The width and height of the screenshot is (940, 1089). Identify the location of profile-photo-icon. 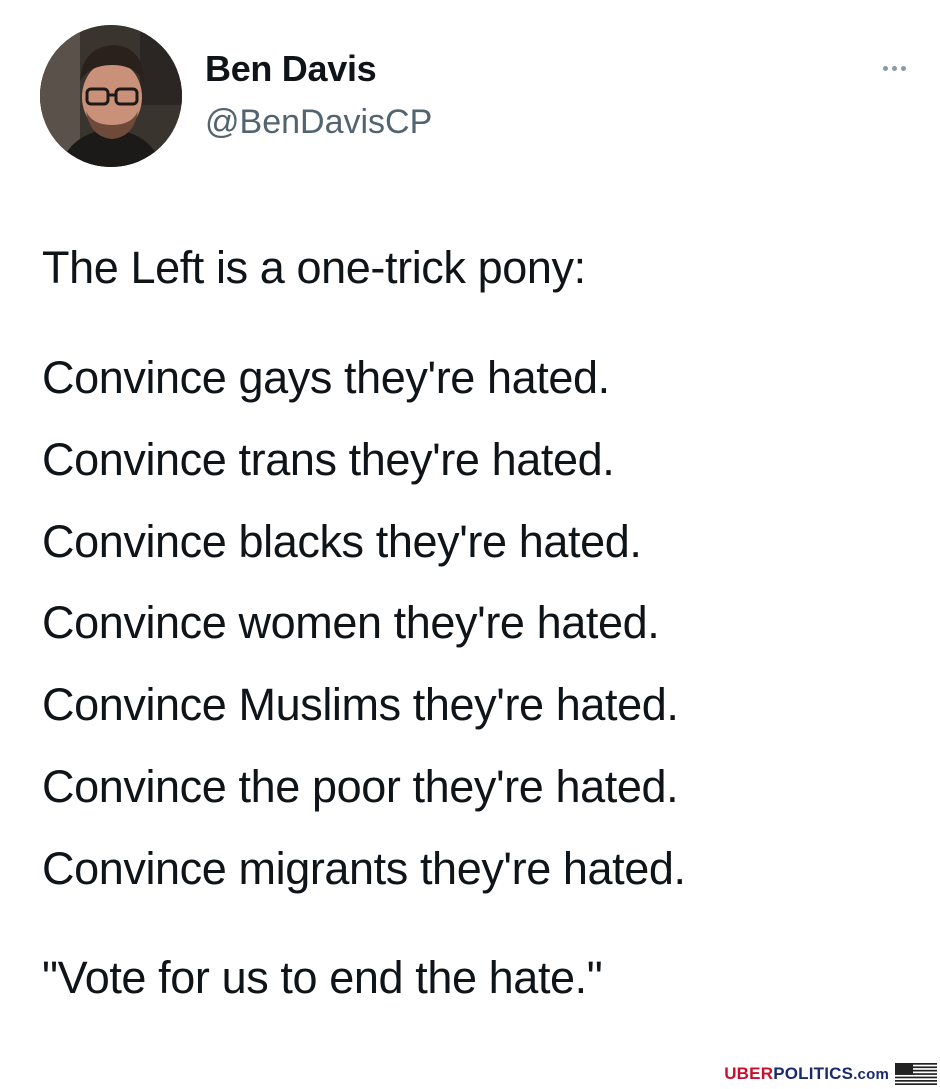
(111, 96).